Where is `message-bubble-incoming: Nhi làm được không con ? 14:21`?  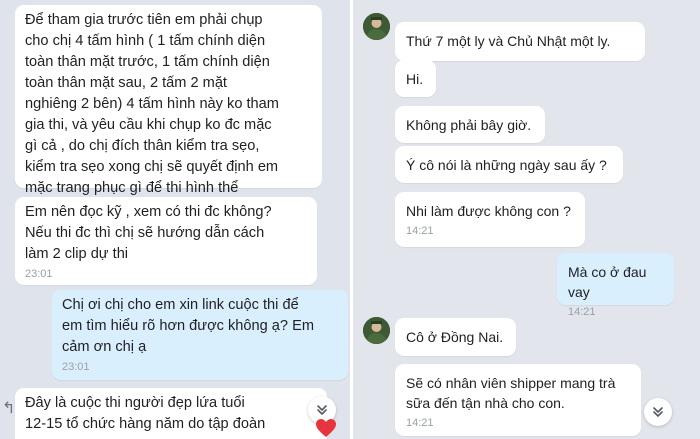 message-bubble-incoming: Nhi làm được không con ? 14:21 is located at coordinates (490, 219).